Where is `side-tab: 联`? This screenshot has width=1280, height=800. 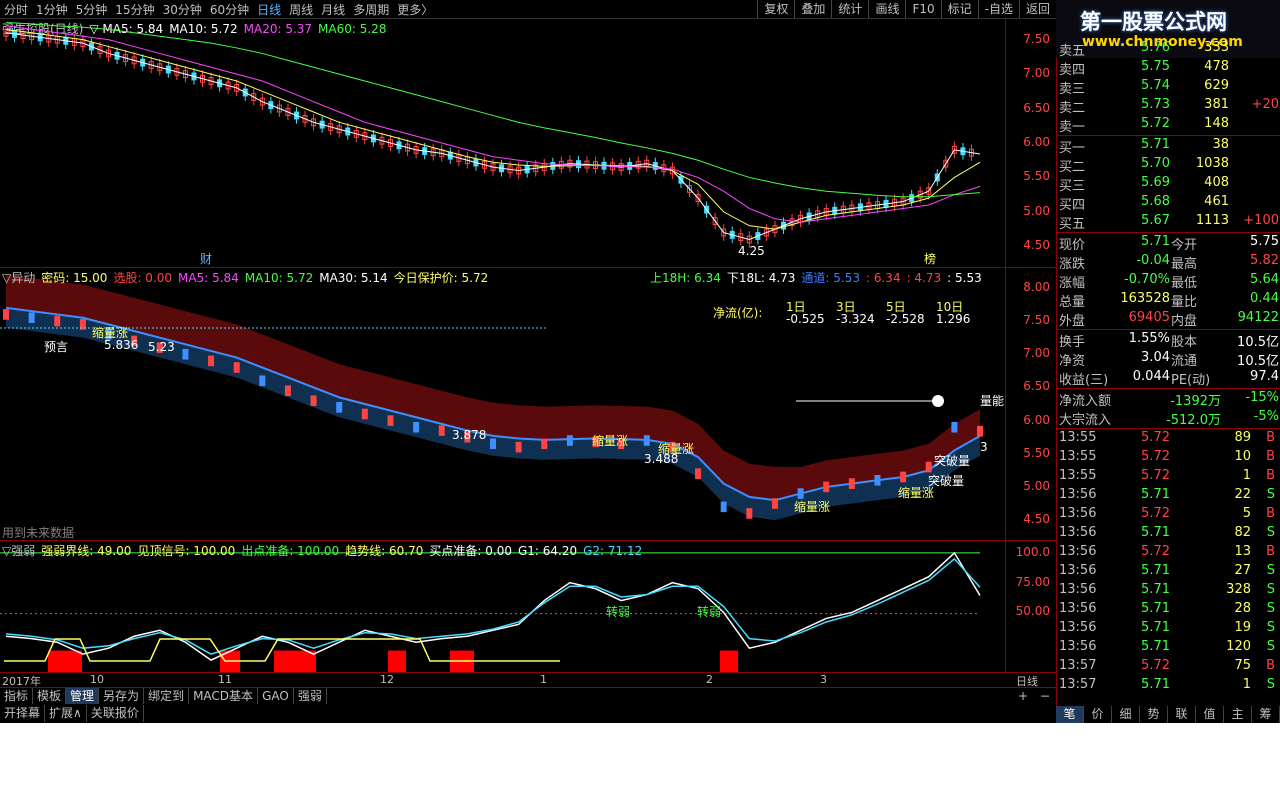 side-tab: 联 is located at coordinates (1182, 714).